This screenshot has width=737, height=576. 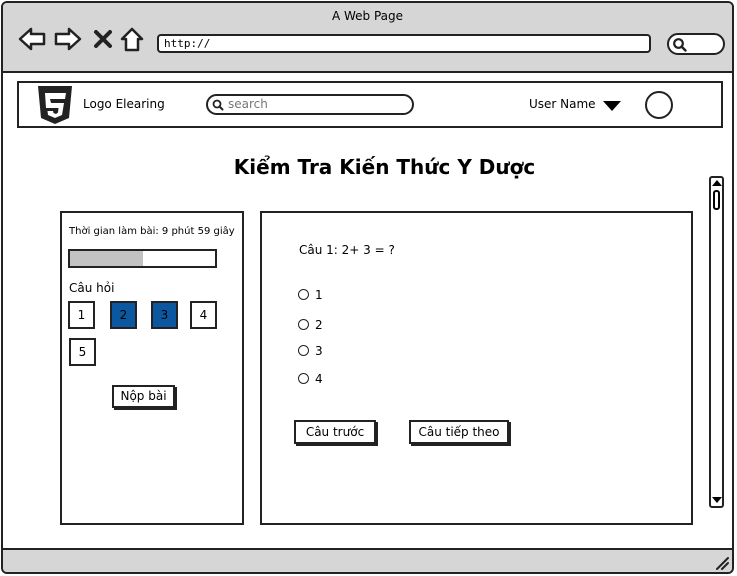 I want to click on answer-option-label: 4, so click(x=319, y=379).